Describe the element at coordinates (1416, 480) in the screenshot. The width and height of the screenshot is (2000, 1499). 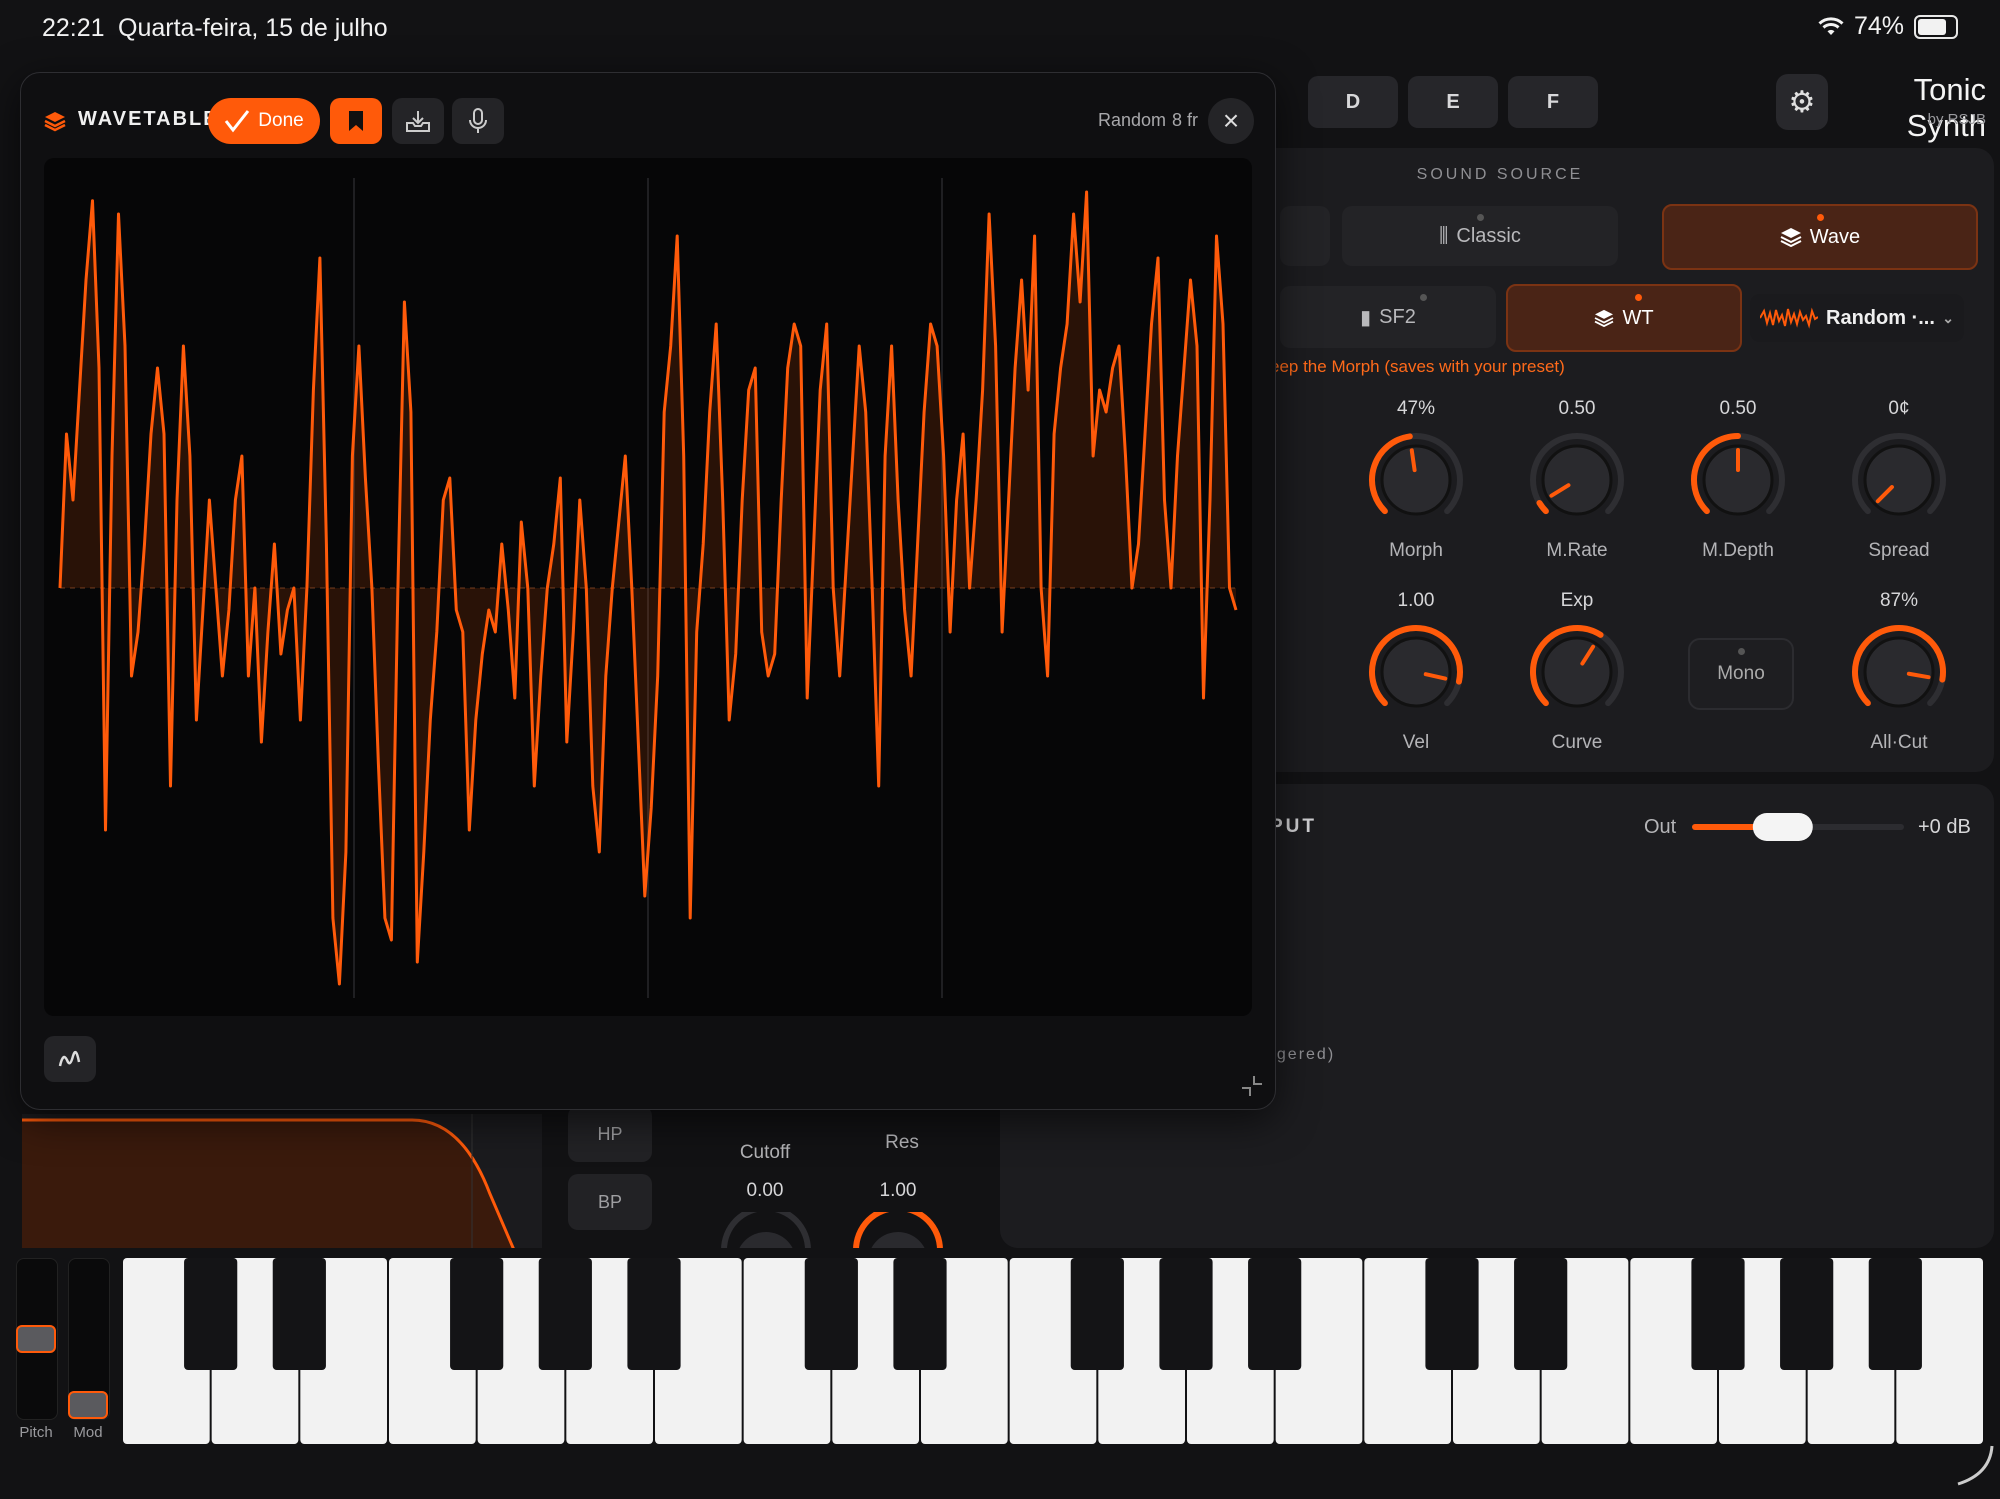
I see `sound-knob-morph-knob` at that location.